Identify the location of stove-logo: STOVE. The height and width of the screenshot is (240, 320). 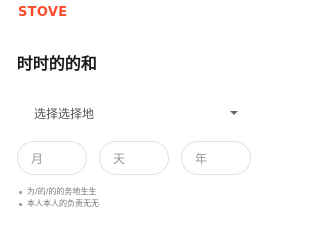
(43, 12).